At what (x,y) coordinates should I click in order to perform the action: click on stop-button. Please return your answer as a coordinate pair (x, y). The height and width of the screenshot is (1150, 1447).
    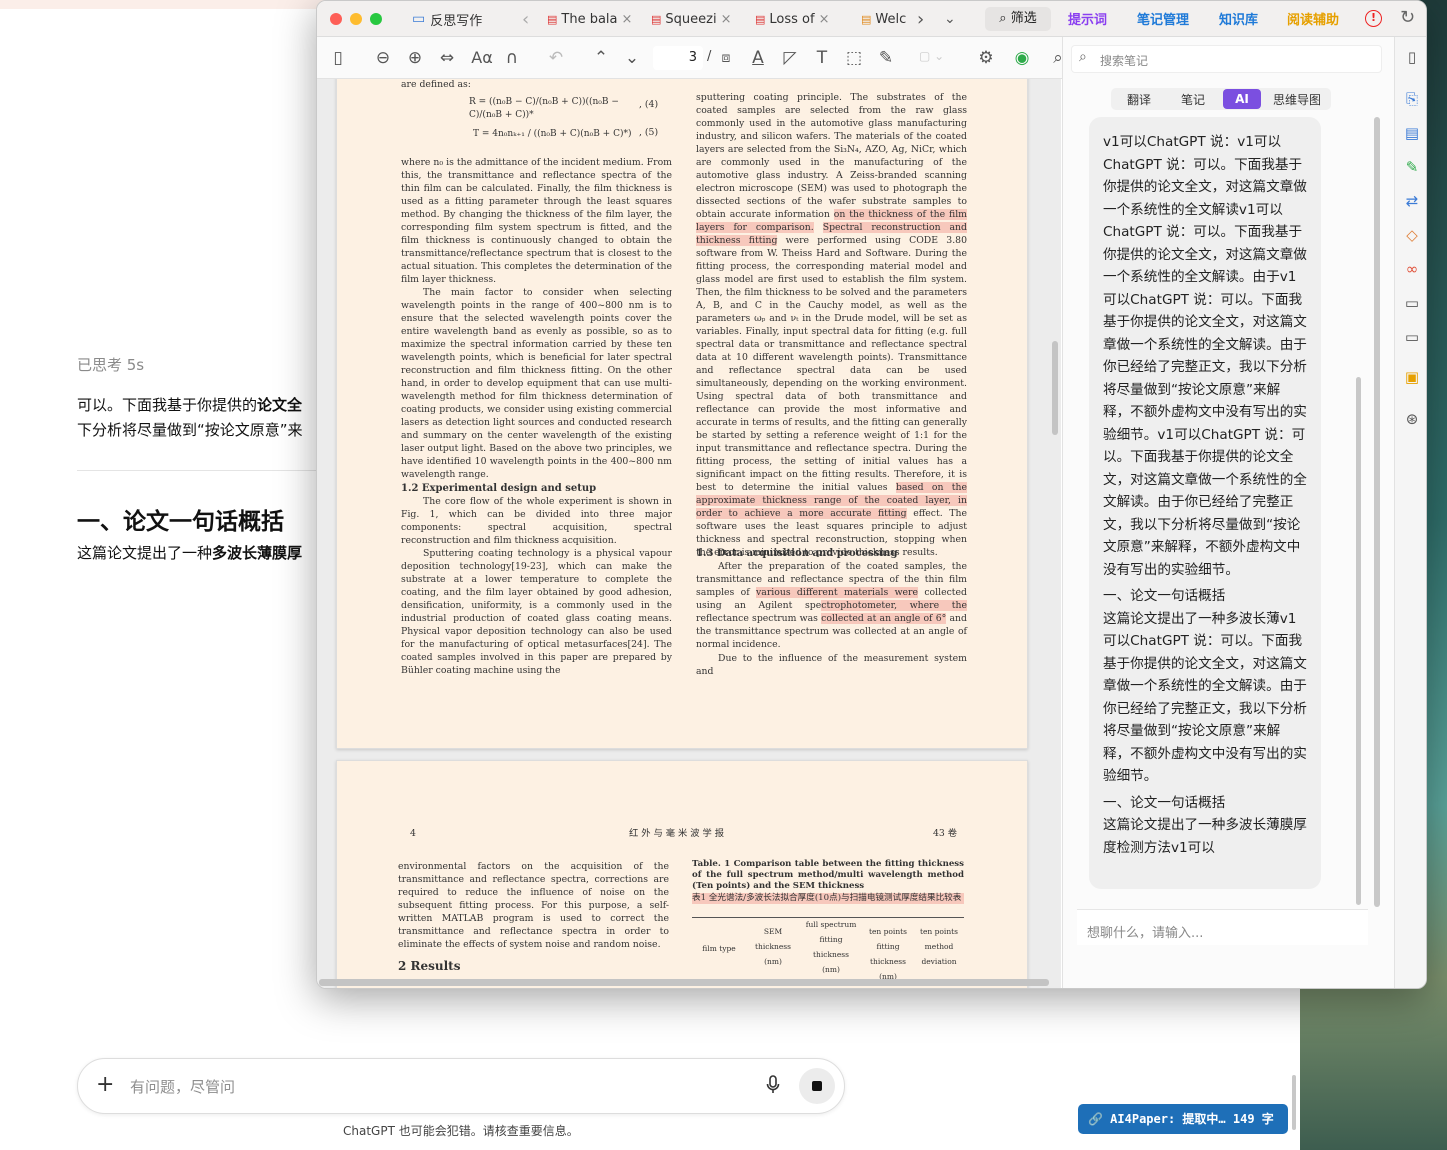
    Looking at the image, I should click on (817, 1086).